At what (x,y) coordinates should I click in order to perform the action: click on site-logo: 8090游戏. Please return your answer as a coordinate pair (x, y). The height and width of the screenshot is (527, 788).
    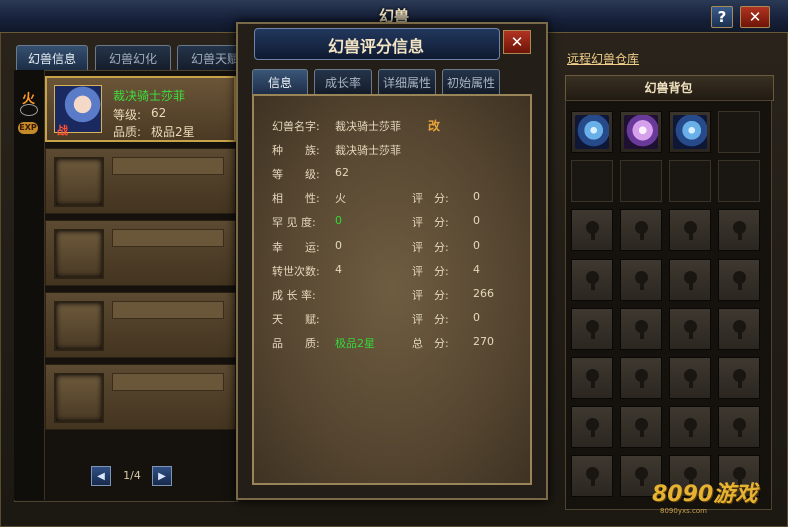
    Looking at the image, I should click on (705, 494).